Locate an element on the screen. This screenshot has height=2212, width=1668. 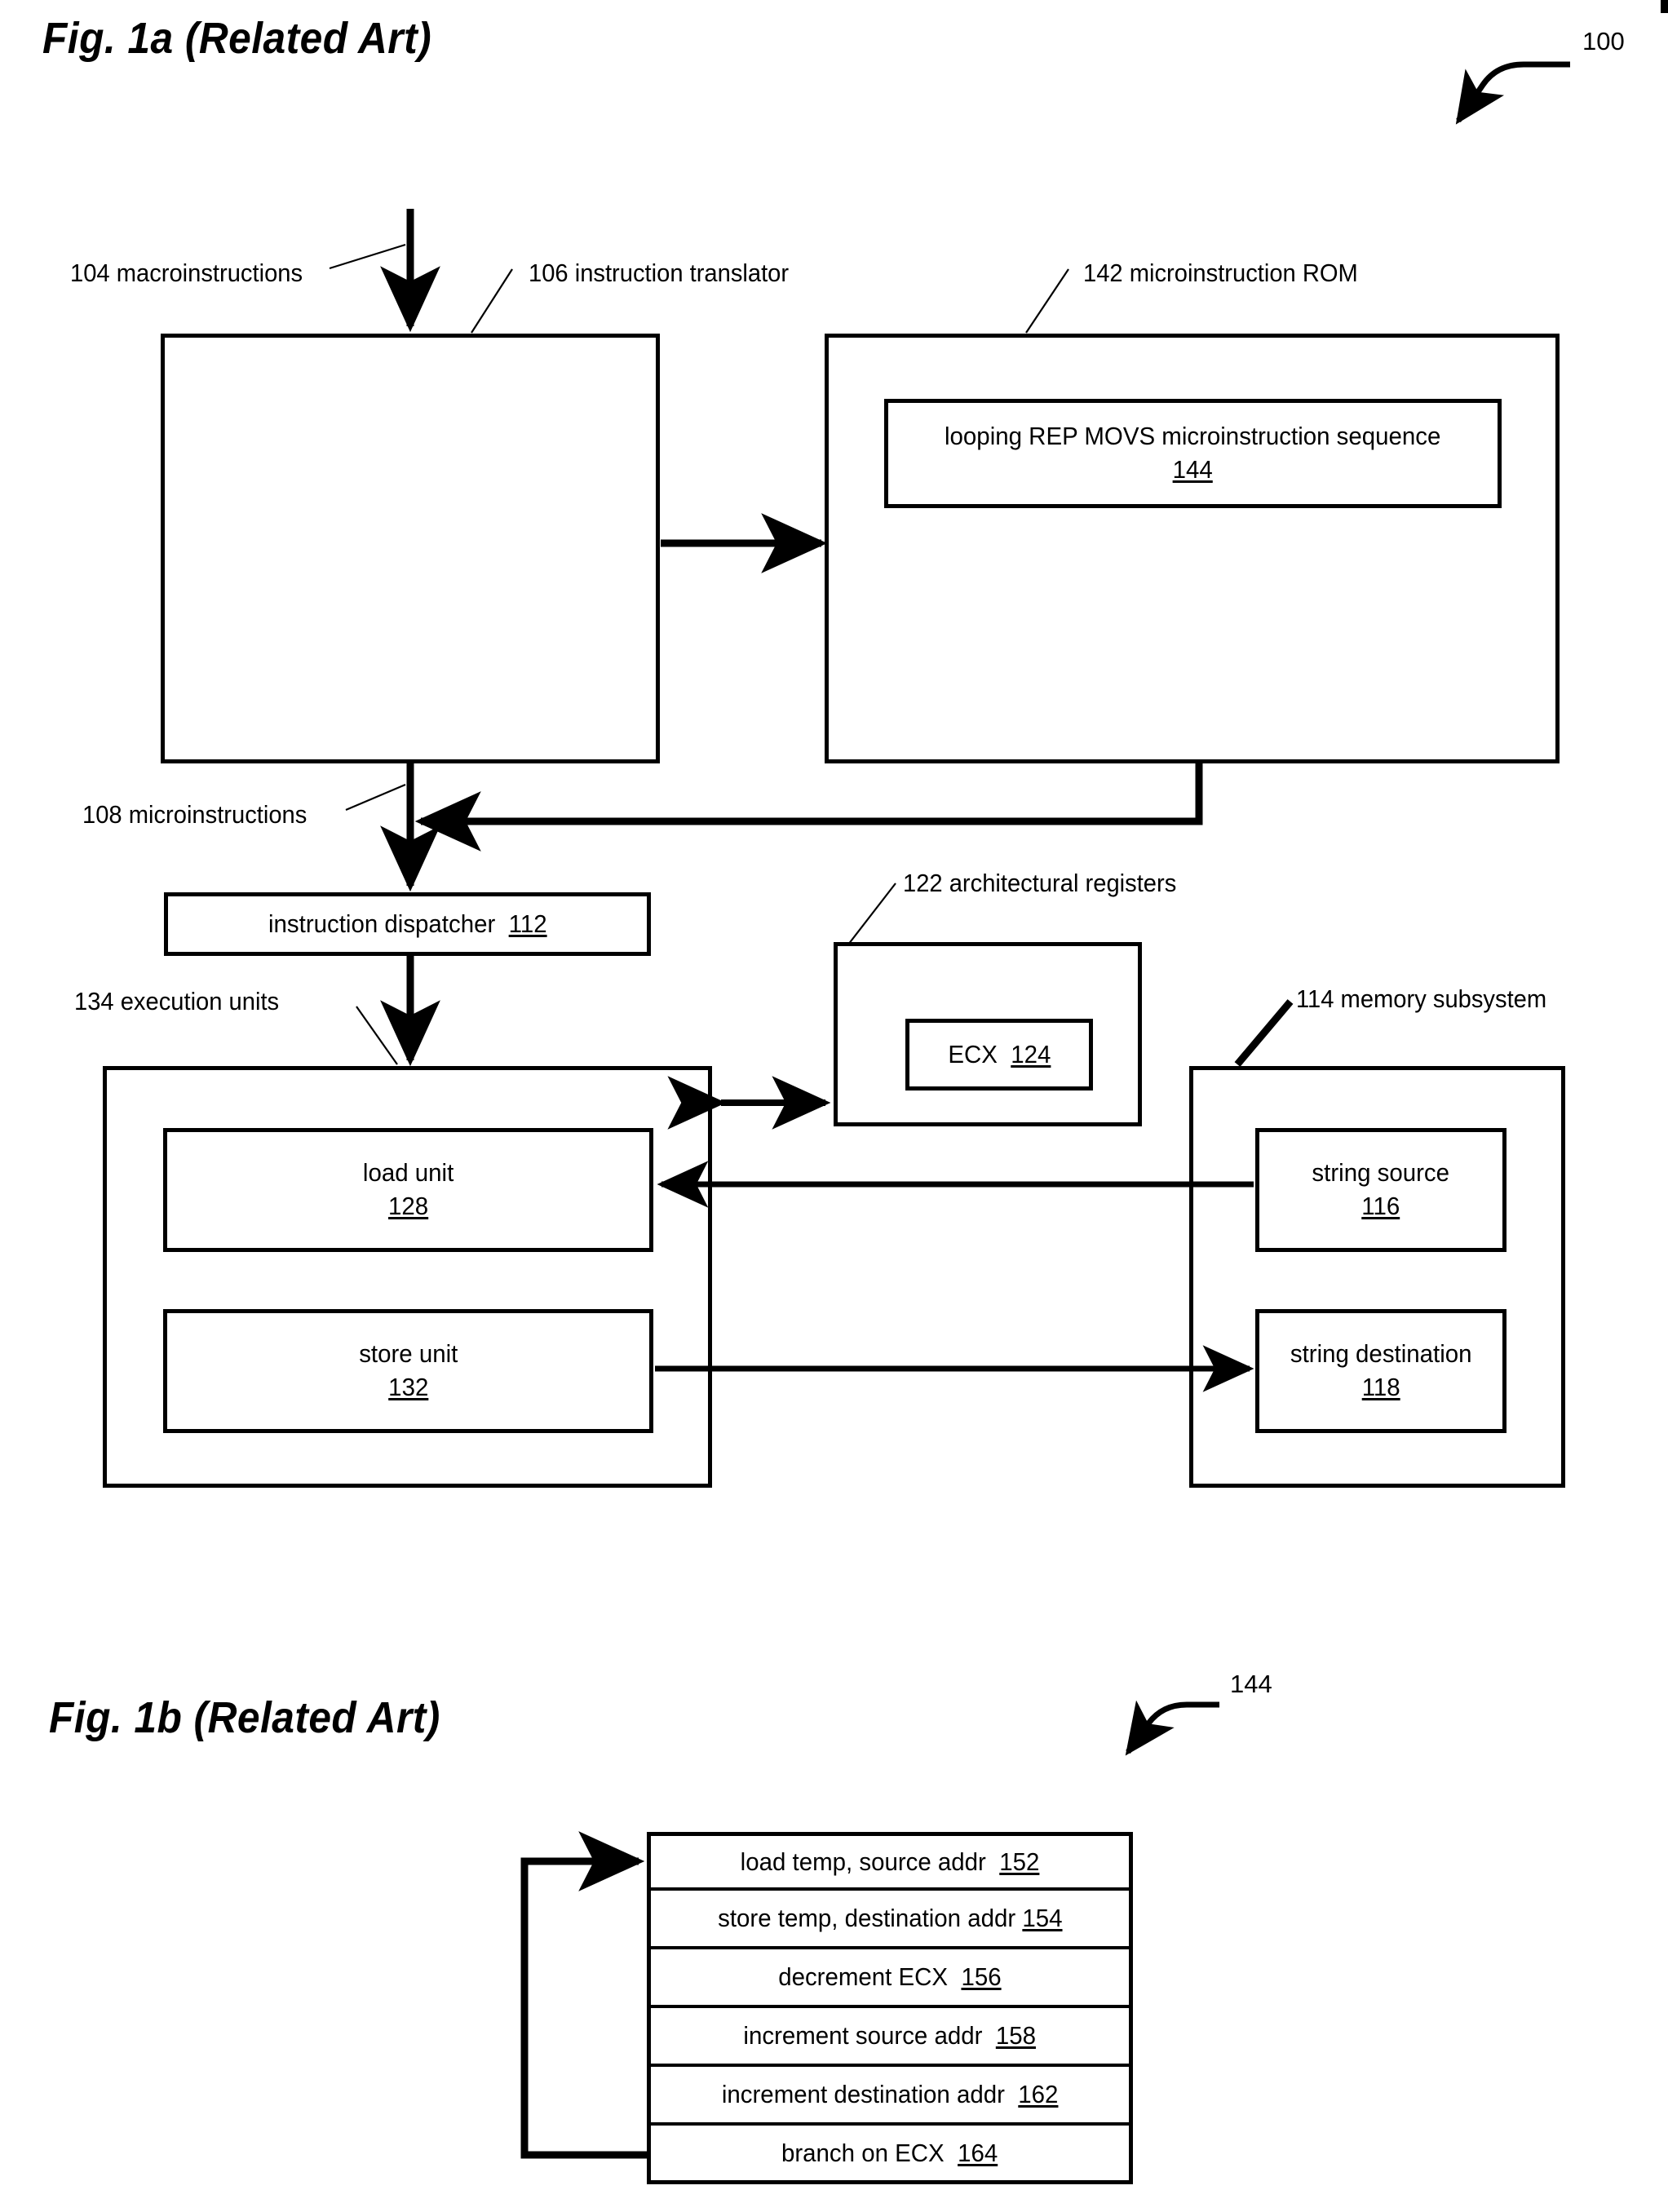
label-134-execution-units: 134 execution units is located at coordinates (177, 1001).